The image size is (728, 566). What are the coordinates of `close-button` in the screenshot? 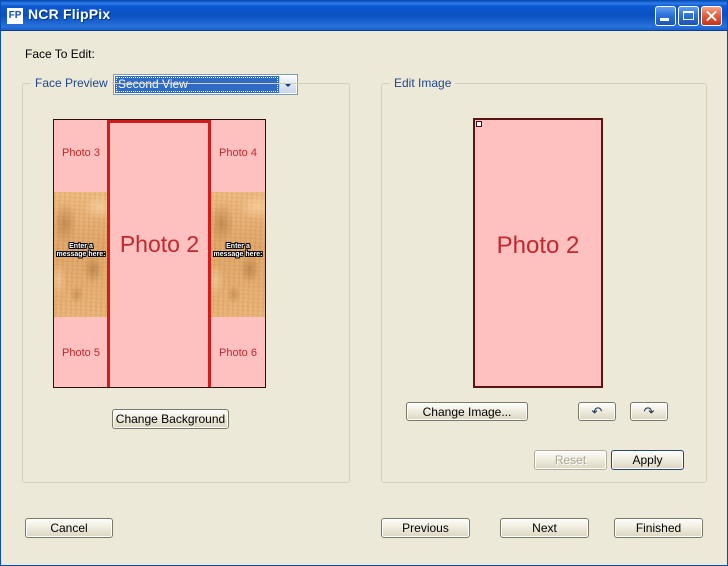 It's located at (711, 16).